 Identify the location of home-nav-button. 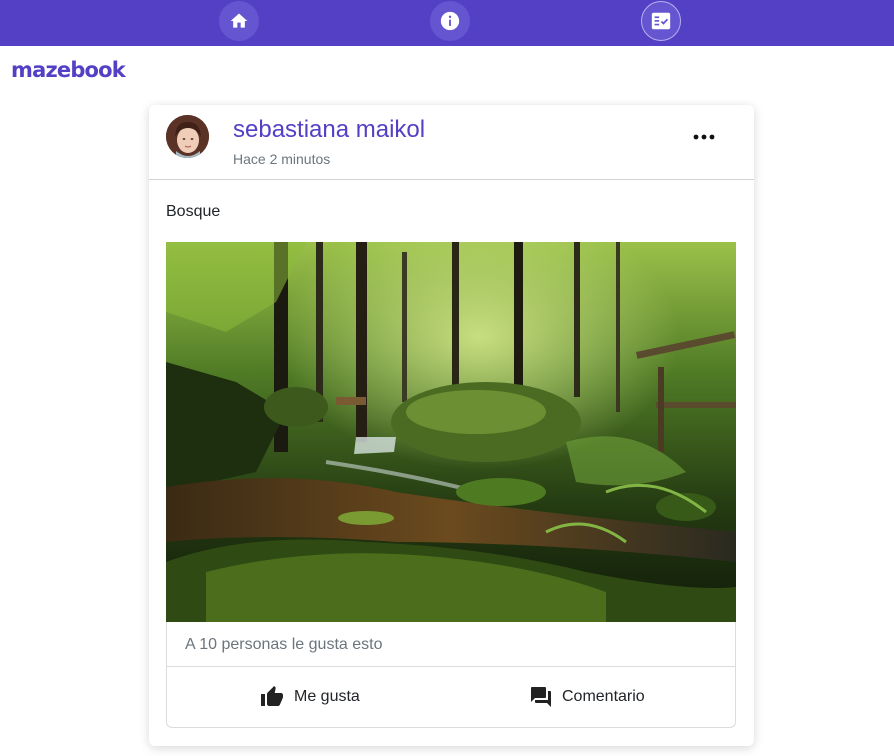
(239, 21).